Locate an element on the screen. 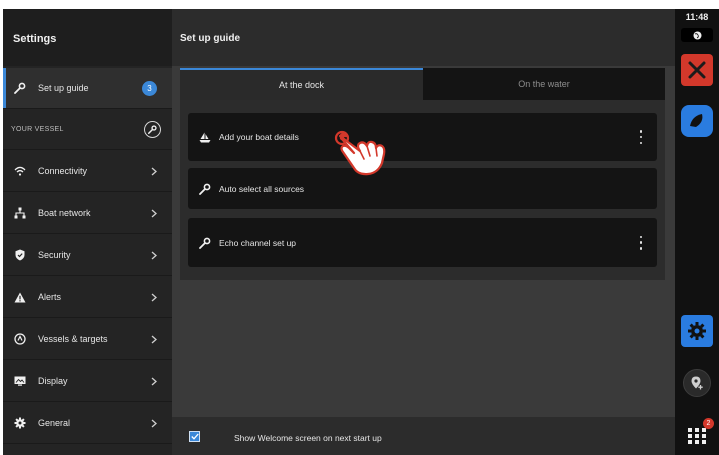  sidebar-item-label: Set up guide is located at coordinates (63, 88).